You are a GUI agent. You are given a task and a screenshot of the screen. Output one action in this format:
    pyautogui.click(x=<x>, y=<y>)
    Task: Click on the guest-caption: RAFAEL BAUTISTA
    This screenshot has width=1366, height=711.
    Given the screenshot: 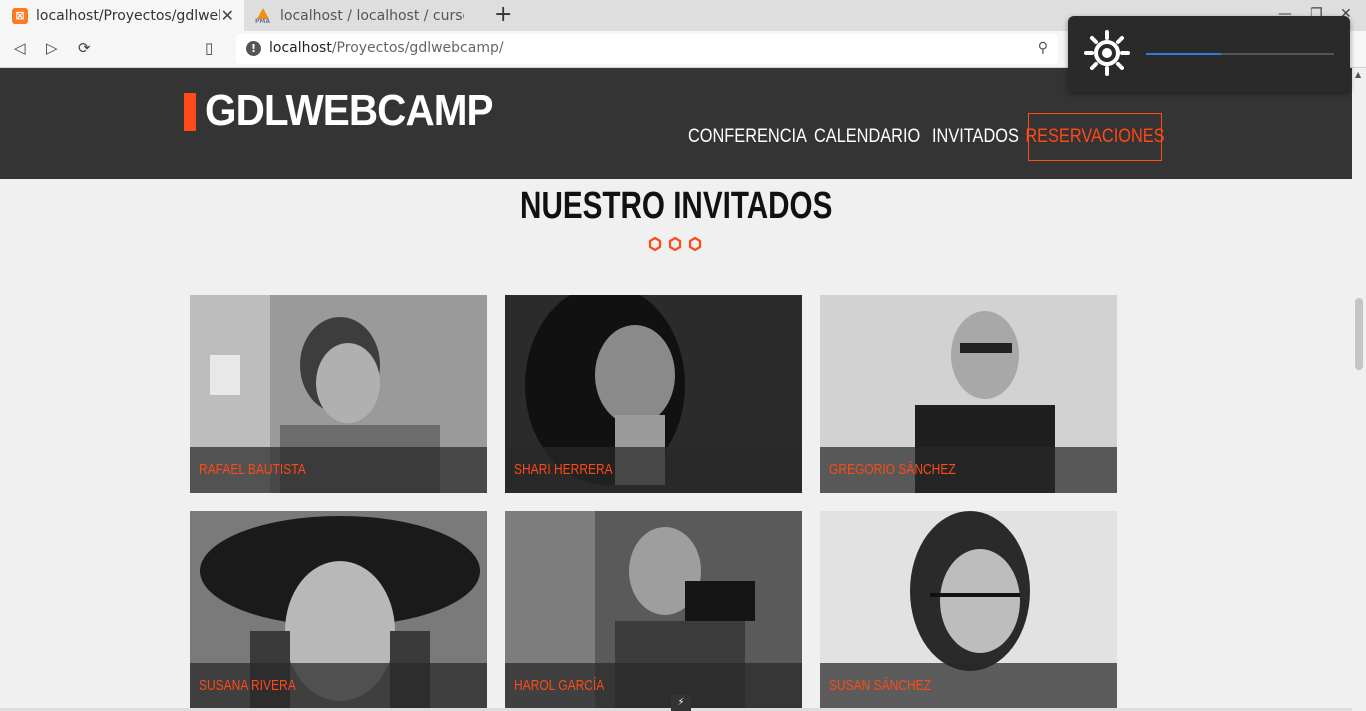 What is the action you would take?
    pyautogui.click(x=338, y=470)
    